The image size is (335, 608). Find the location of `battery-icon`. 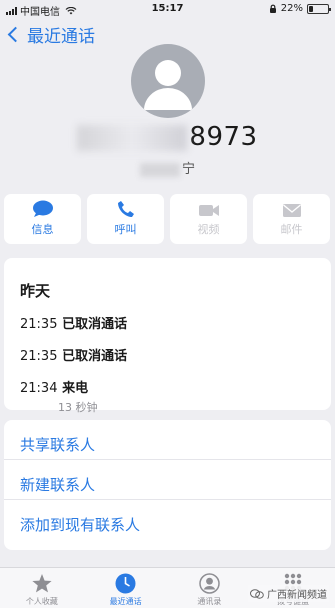

battery-icon is located at coordinates (319, 8).